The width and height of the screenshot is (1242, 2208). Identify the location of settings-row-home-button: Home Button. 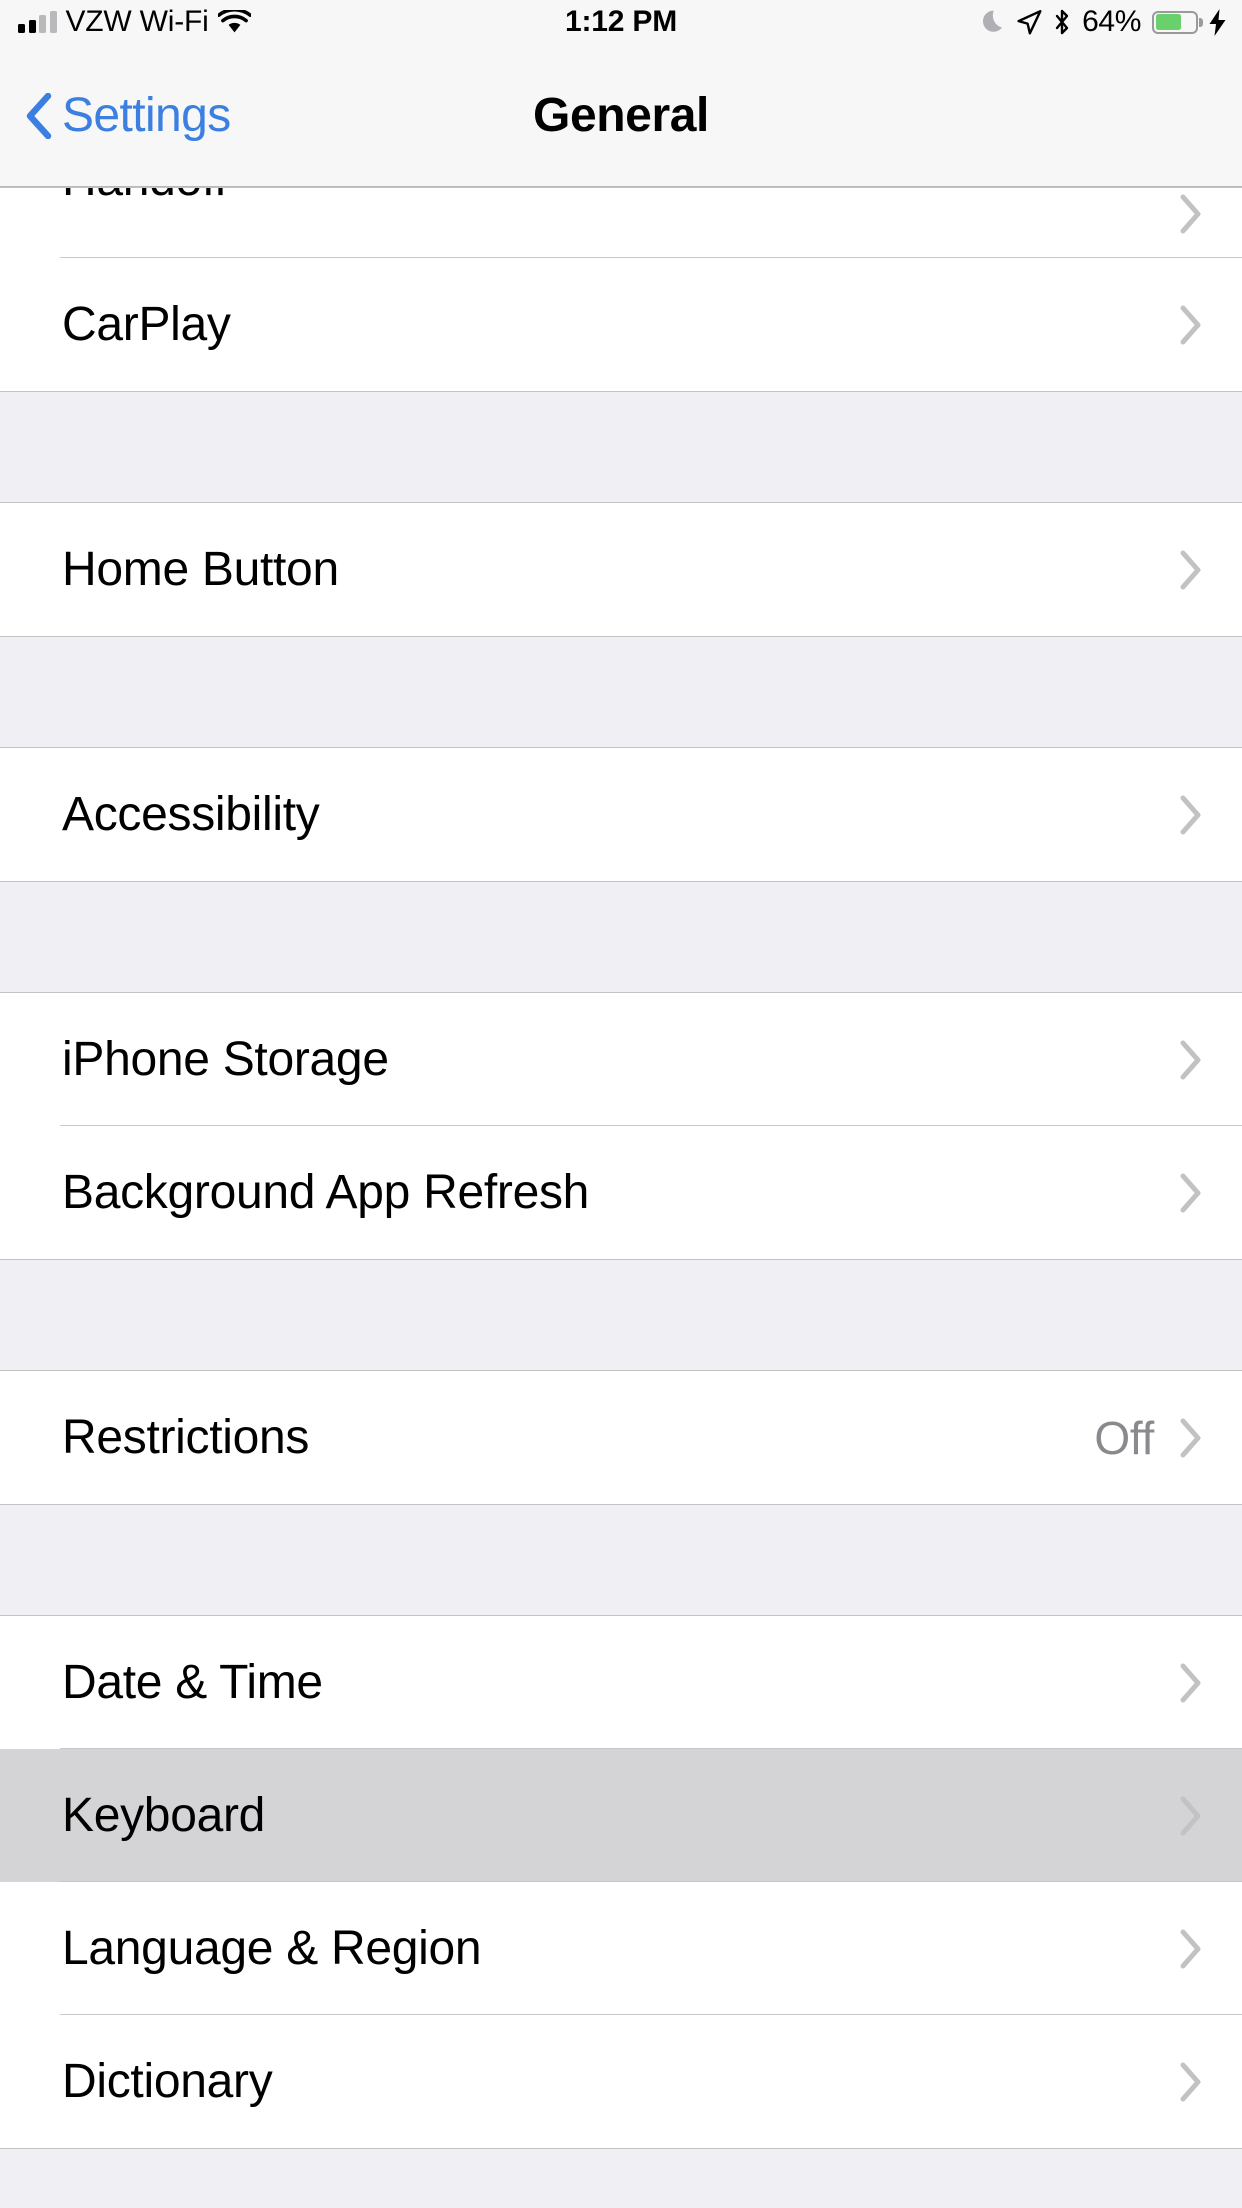
(621, 569).